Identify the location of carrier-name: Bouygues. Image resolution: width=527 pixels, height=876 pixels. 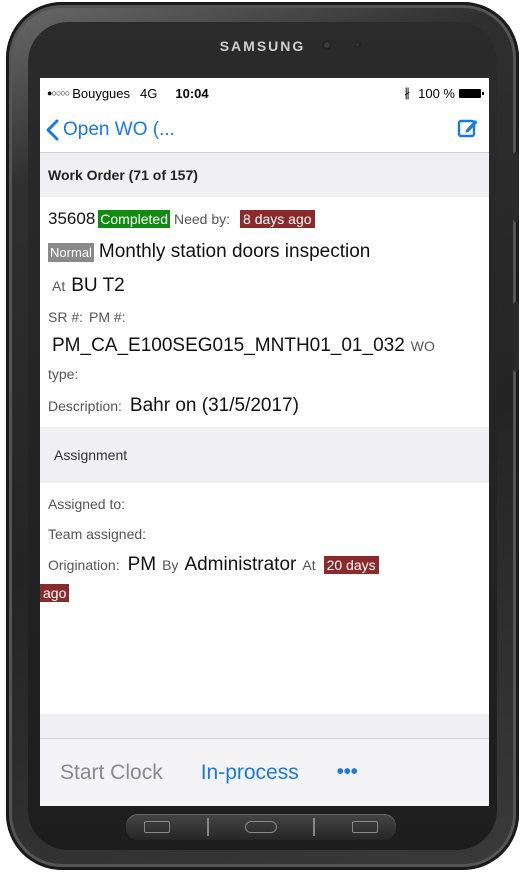
(101, 93).